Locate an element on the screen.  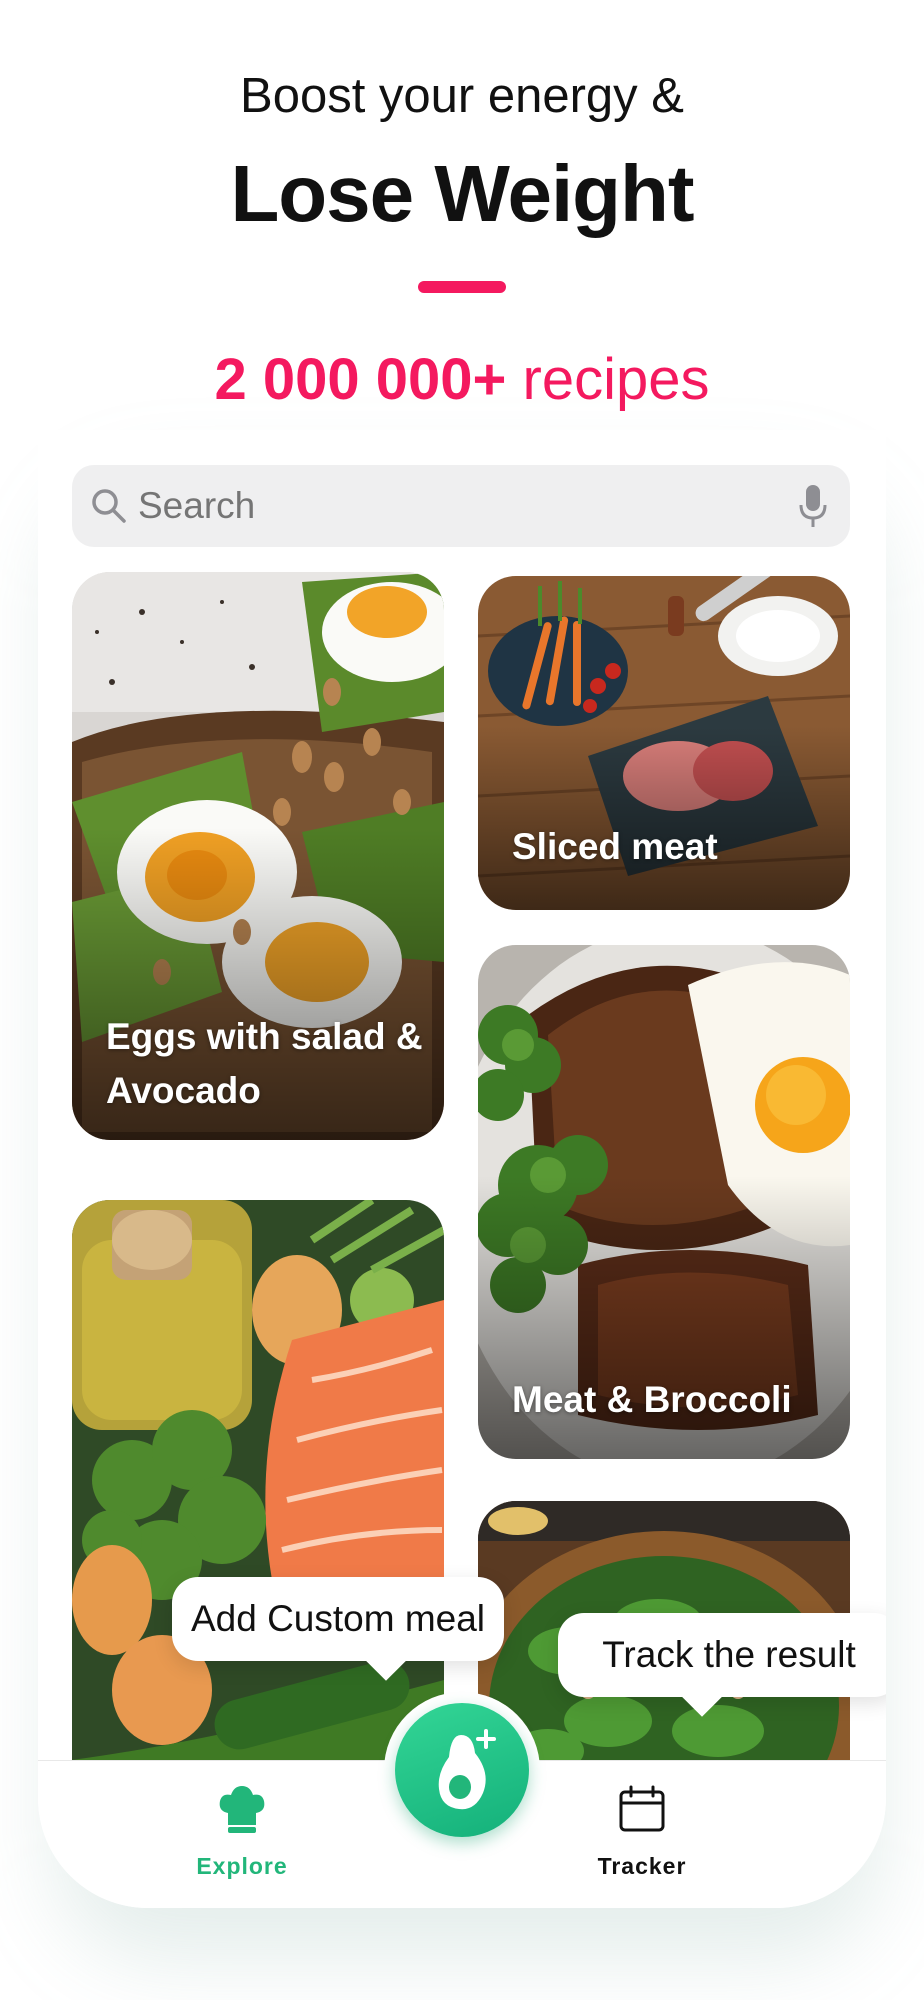
search-icon is located at coordinates (109, 506).